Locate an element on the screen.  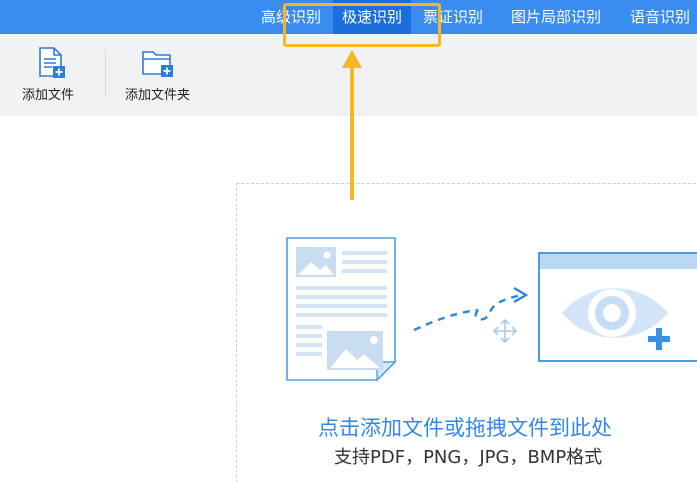
dashed-arrow-path is located at coordinates (446, 320).